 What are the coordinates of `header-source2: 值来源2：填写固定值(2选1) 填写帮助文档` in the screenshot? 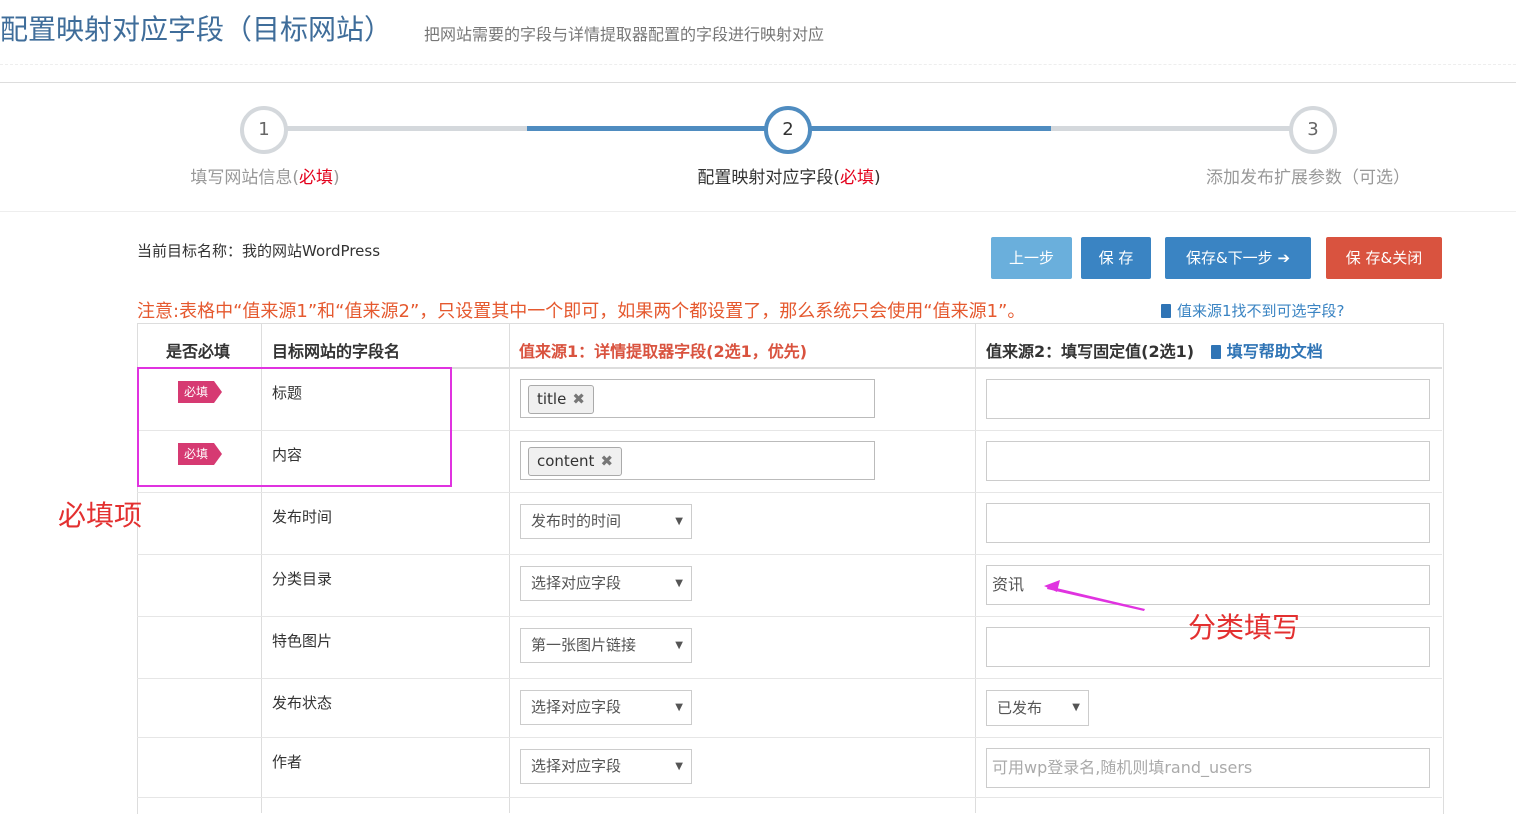 It's located at (1154, 351).